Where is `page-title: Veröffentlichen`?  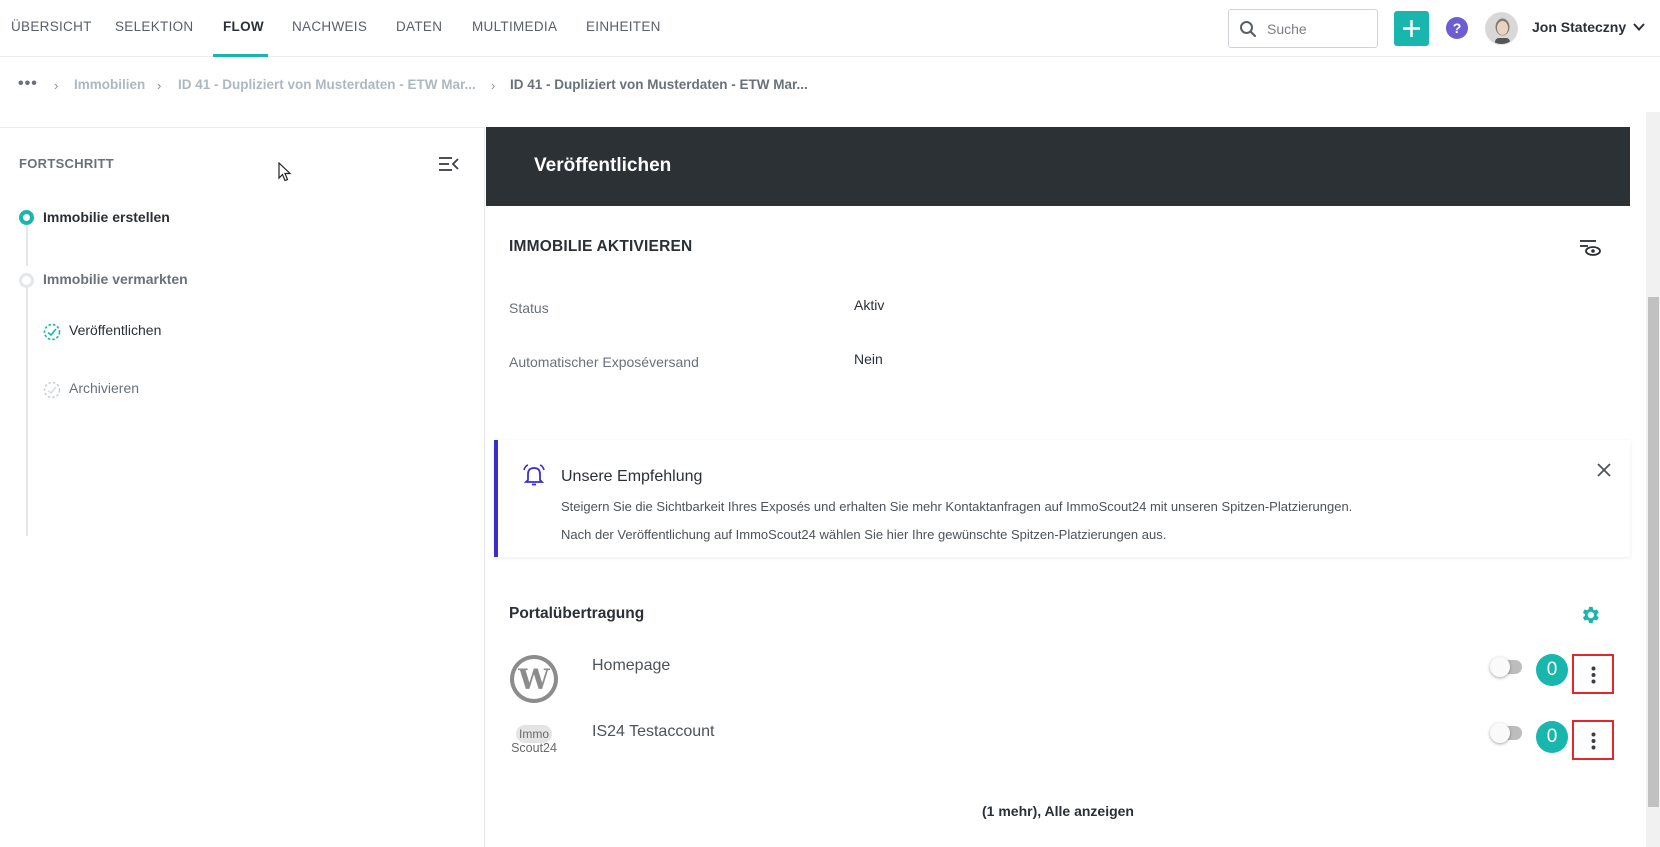
page-title: Veröffentlichen is located at coordinates (603, 165).